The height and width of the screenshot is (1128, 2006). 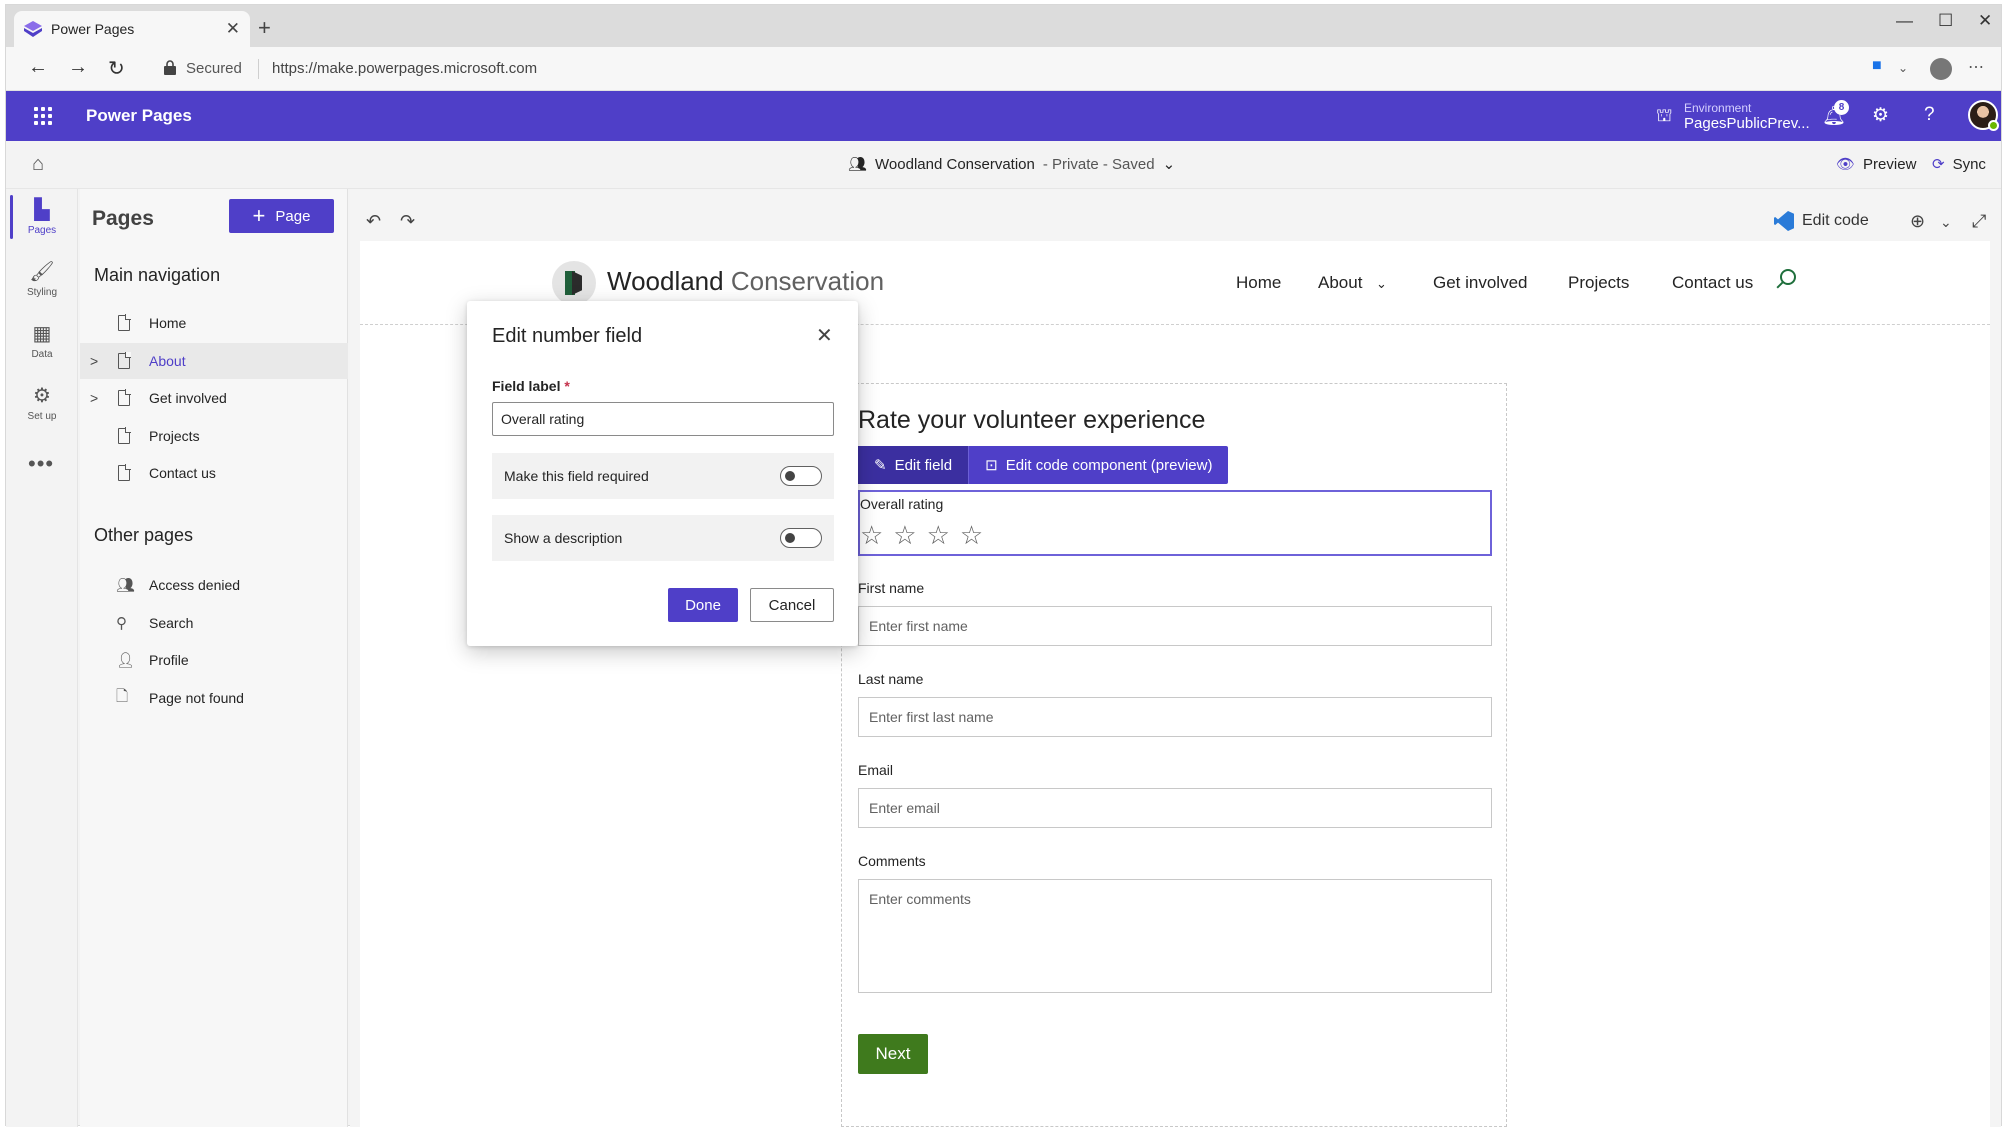 What do you see at coordinates (991, 465) in the screenshot?
I see `code-component-icon: ⊡` at bounding box center [991, 465].